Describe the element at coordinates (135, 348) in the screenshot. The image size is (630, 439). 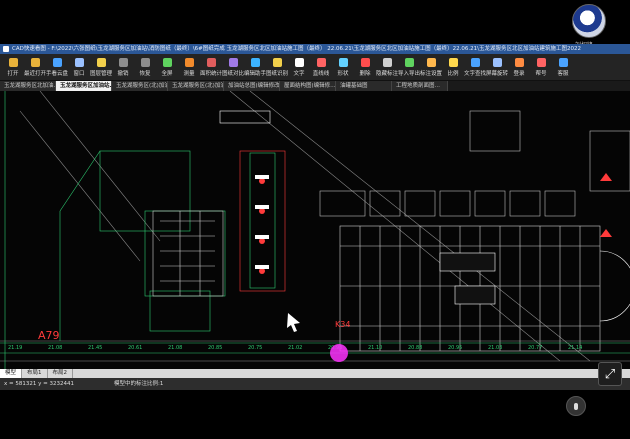
I see `svg-text: 20.61` at that location.